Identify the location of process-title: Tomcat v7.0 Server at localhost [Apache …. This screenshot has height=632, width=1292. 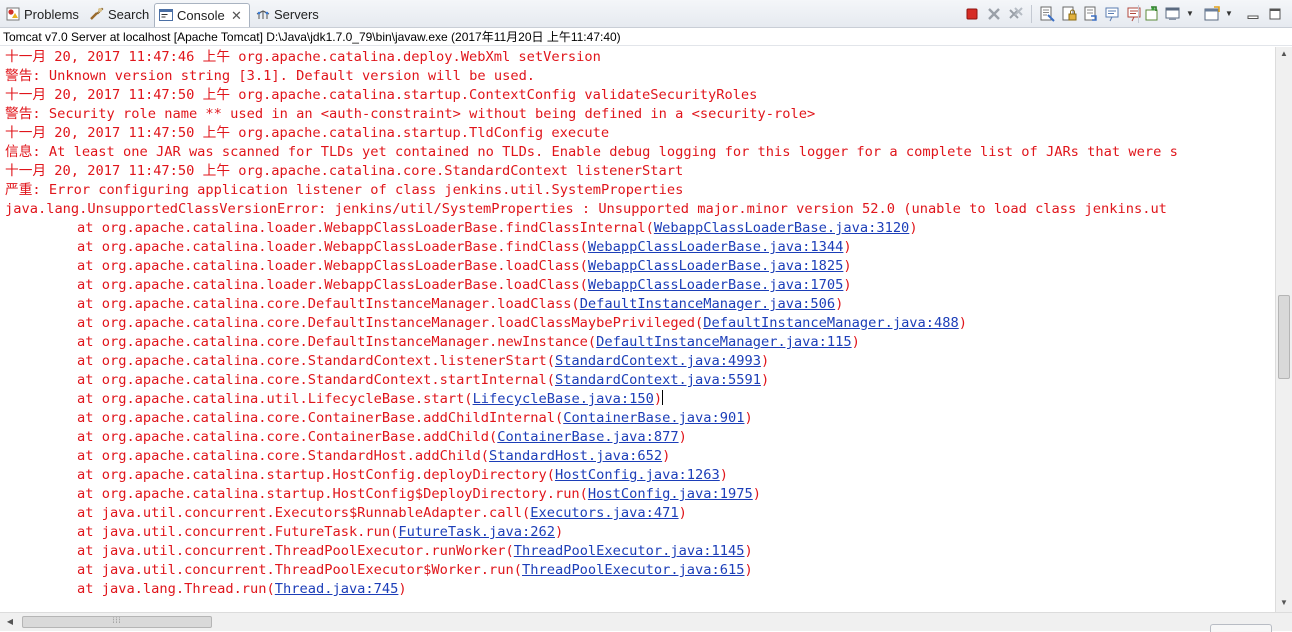
(646, 37).